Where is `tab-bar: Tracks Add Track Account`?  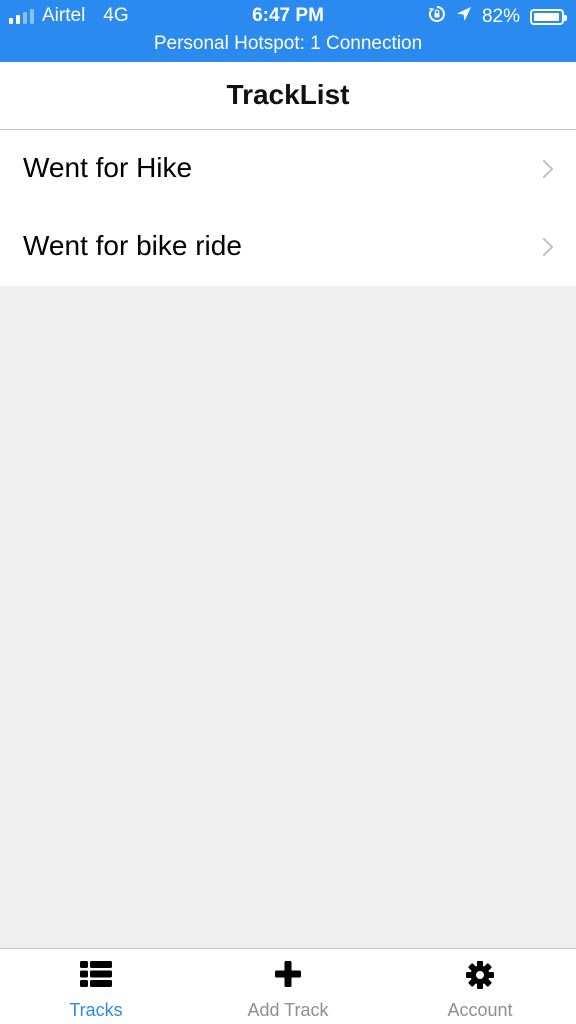
tab-bar: Tracks Add Track Account is located at coordinates (288, 986).